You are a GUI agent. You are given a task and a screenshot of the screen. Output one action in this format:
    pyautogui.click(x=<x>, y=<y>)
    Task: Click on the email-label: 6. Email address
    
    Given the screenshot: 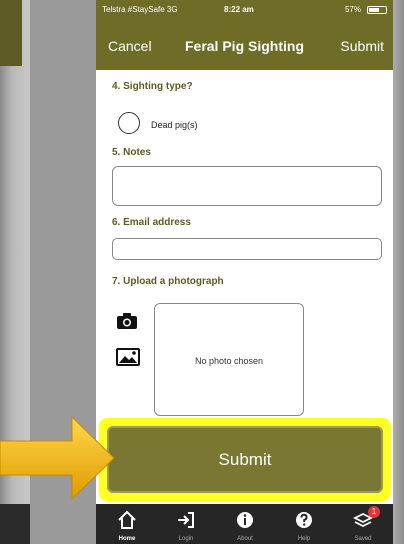 What is the action you would take?
    pyautogui.click(x=151, y=222)
    